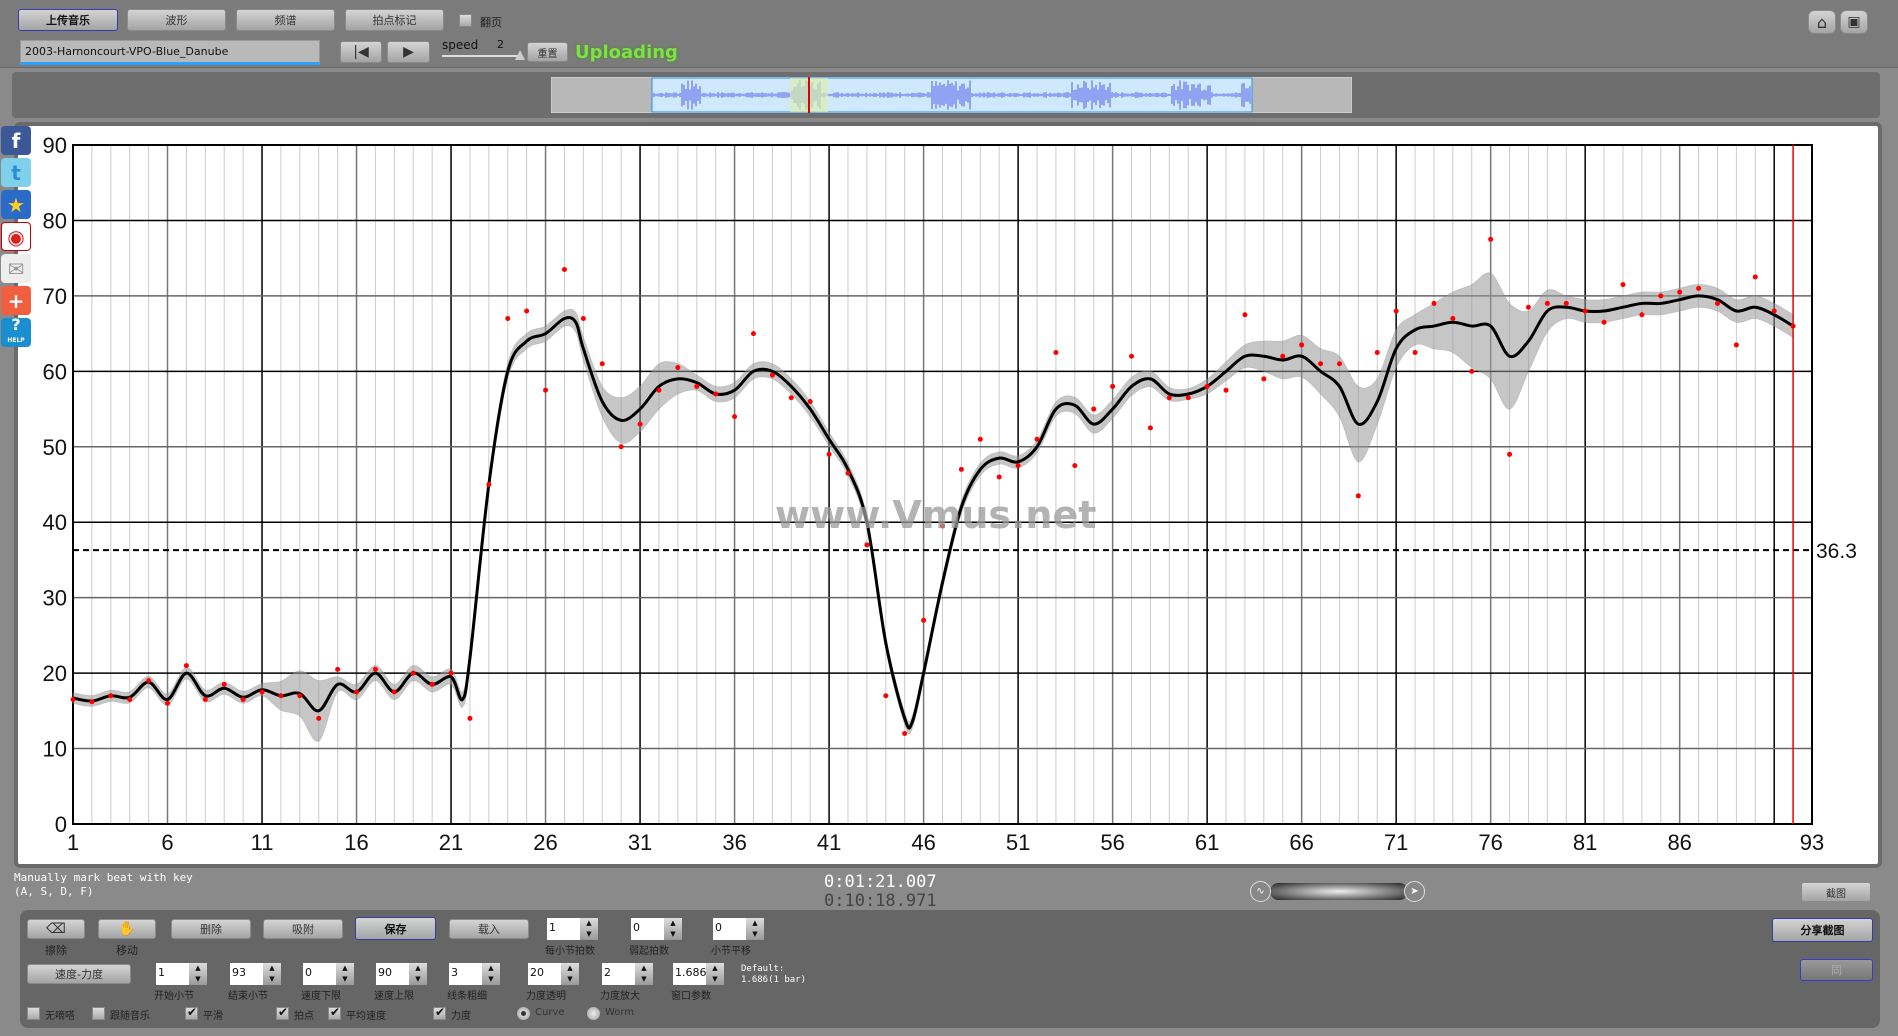 The image size is (1898, 1036). Describe the element at coordinates (1836, 892) in the screenshot. I see `screenshot-button: 截图` at that location.